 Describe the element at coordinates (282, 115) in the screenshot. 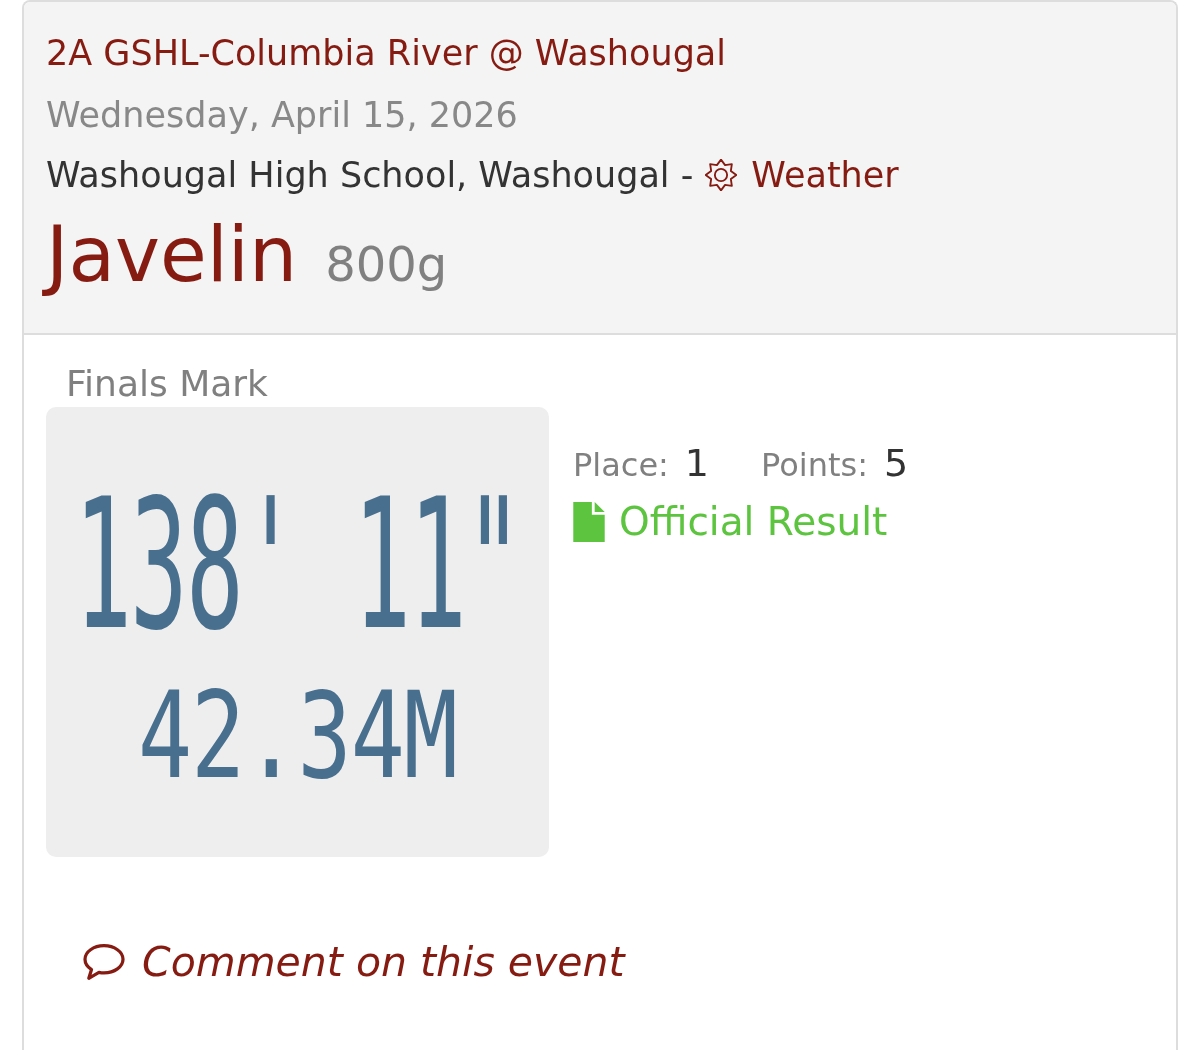

I see `meet-date: Wednesday, April 15, 2026` at that location.